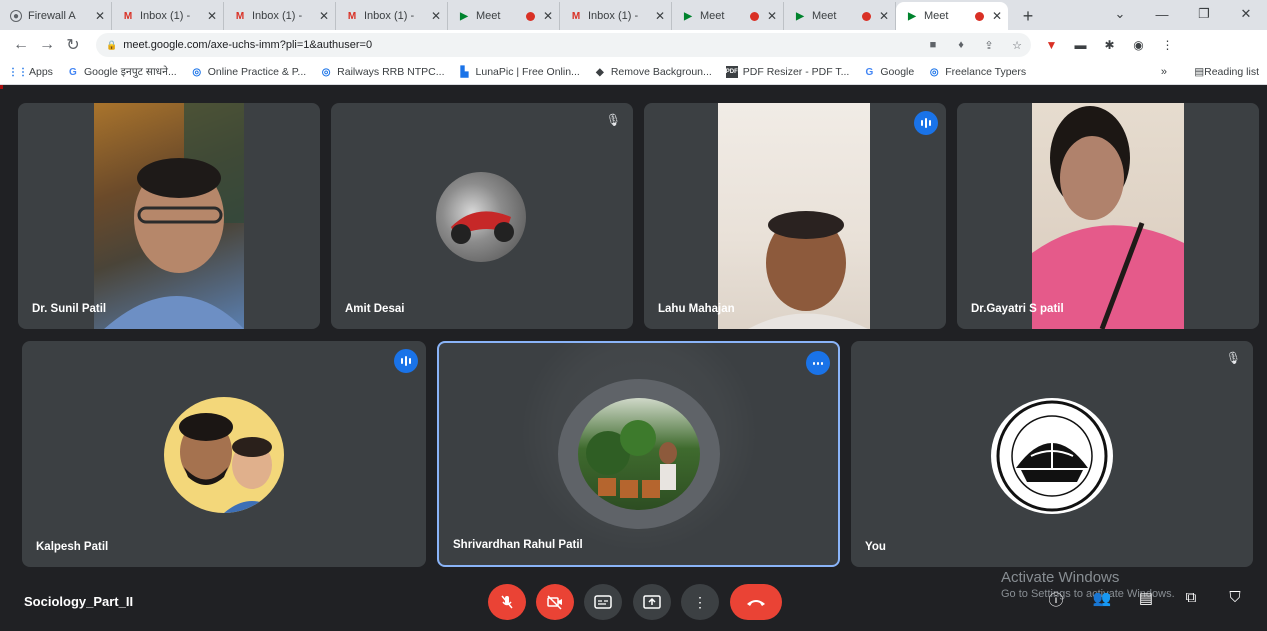 The width and height of the screenshot is (1267, 631). What do you see at coordinates (1102, 601) in the screenshot?
I see `people-button: 👥` at bounding box center [1102, 601].